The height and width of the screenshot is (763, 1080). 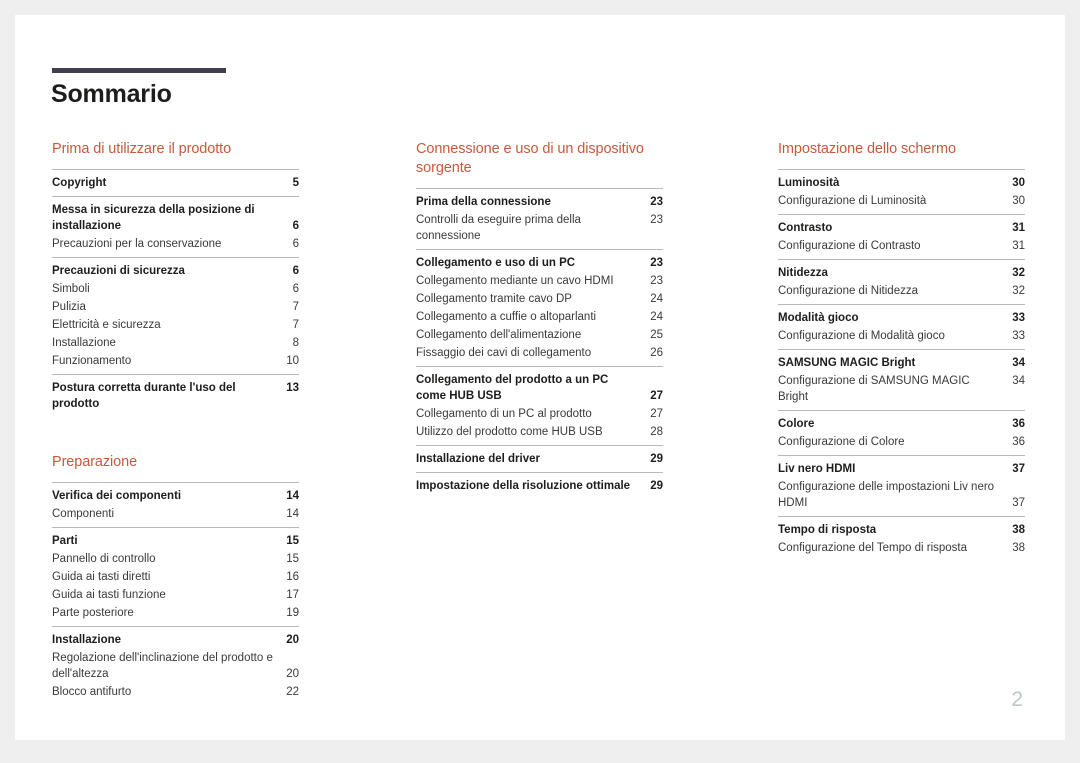 I want to click on toc-entry-sub: Collegamento di un PC al prodotto 27, so click(x=539, y=414).